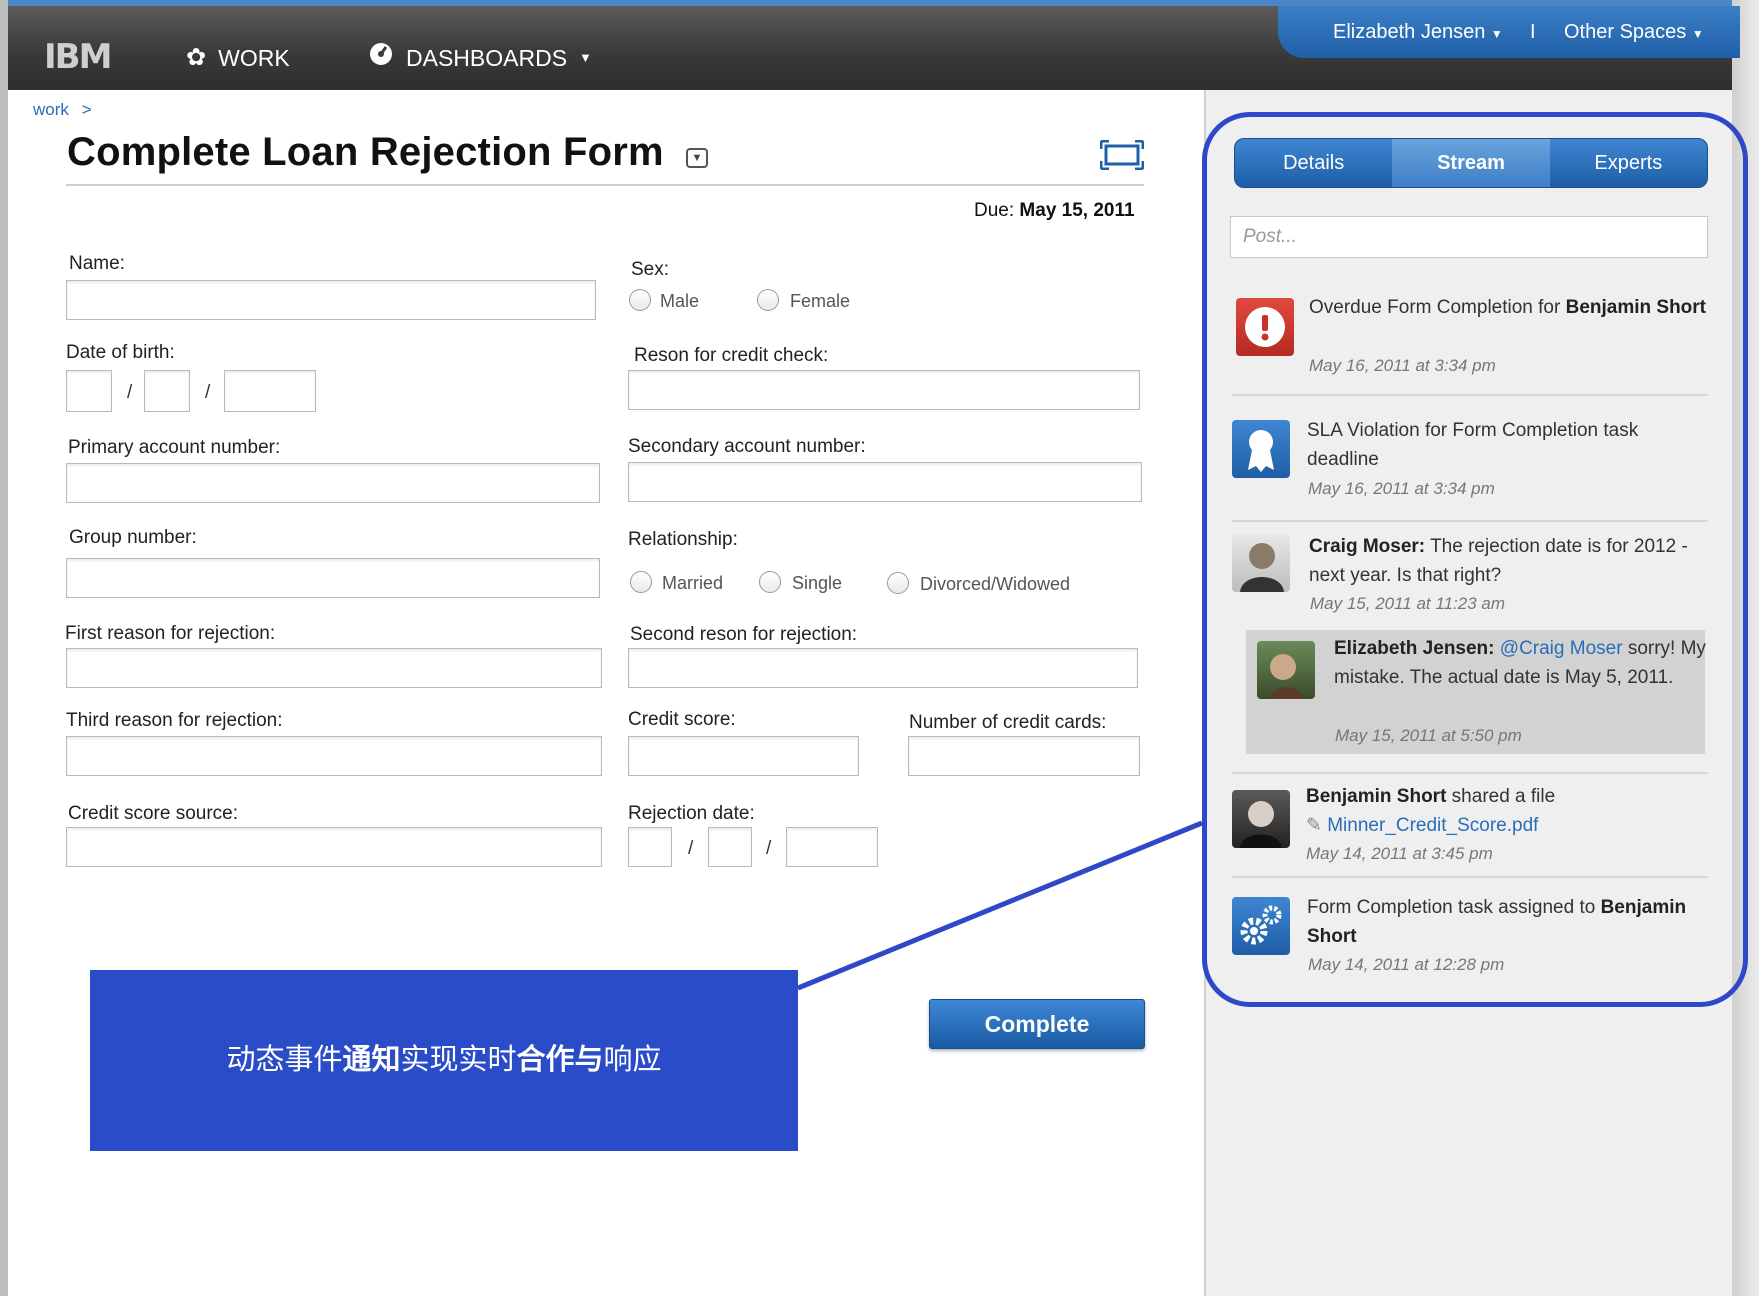  Describe the element at coordinates (884, 390) in the screenshot. I see `credit-check-reason-input` at that location.